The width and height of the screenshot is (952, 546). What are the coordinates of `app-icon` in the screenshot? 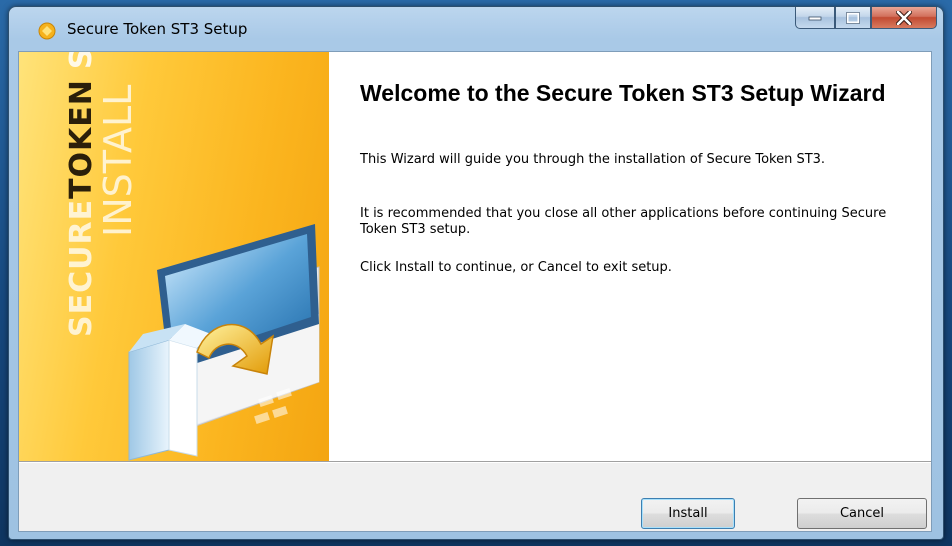 It's located at (47, 31).